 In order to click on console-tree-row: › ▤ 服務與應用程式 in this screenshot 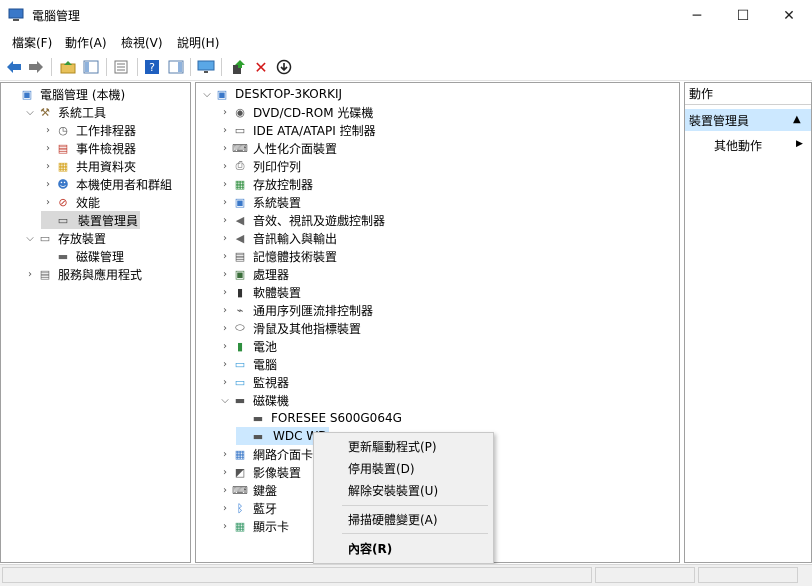, I will do `click(82, 274)`.